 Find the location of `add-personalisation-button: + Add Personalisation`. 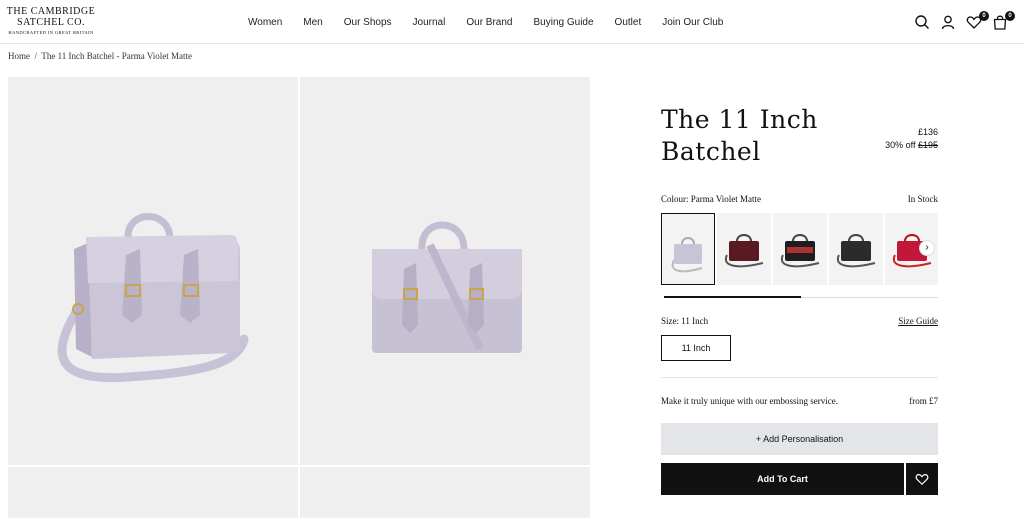

add-personalisation-button: + Add Personalisation is located at coordinates (799, 439).